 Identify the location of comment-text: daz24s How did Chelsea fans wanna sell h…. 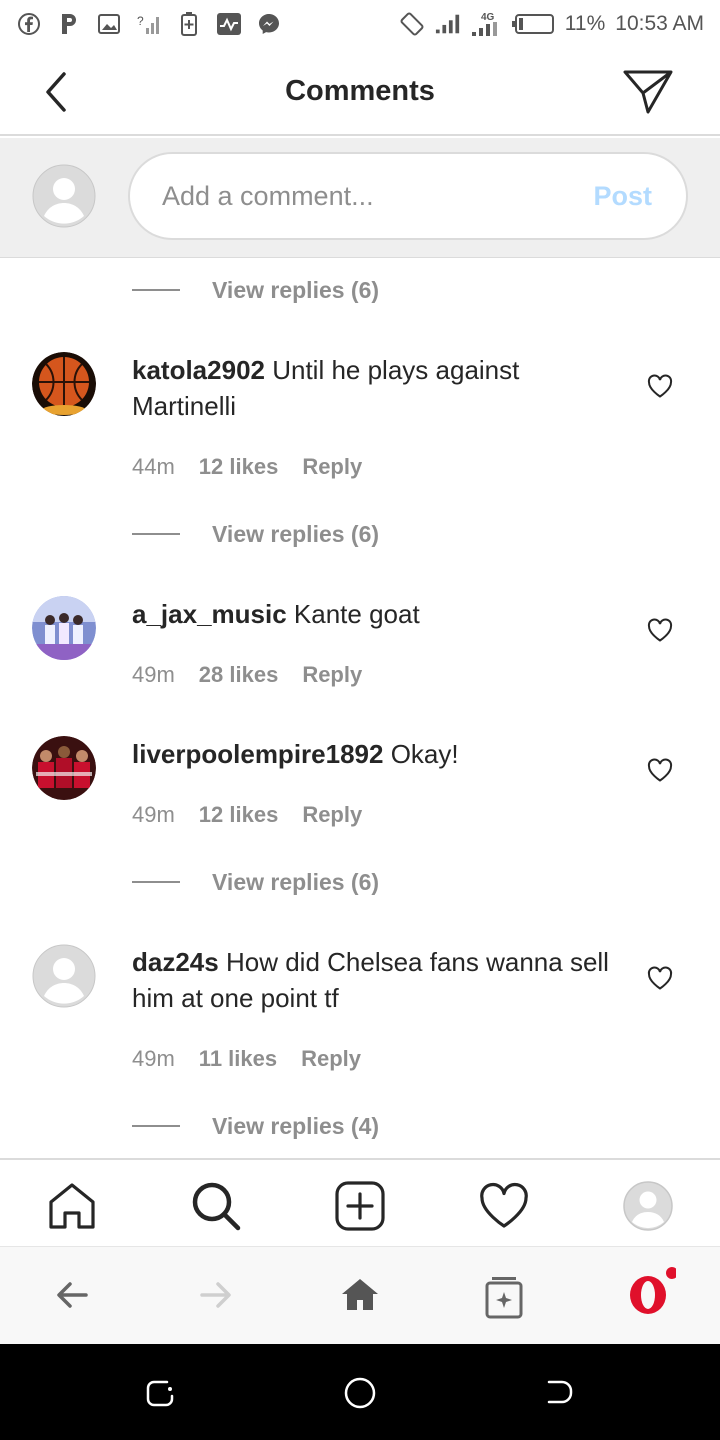
(372, 980).